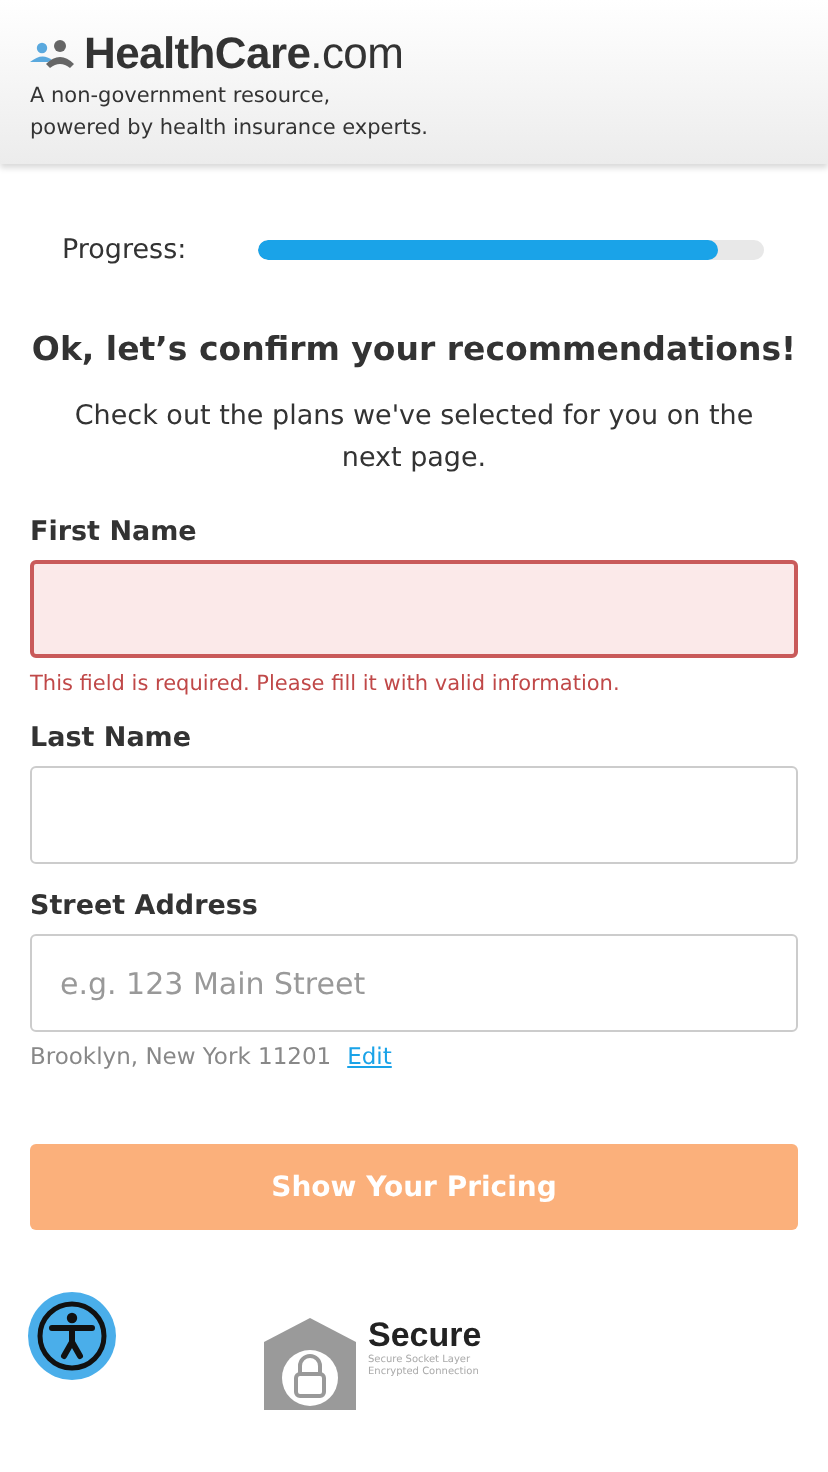  Describe the element at coordinates (326, 684) in the screenshot. I see `error-message: This field is required. Please fill it with valid information.` at that location.